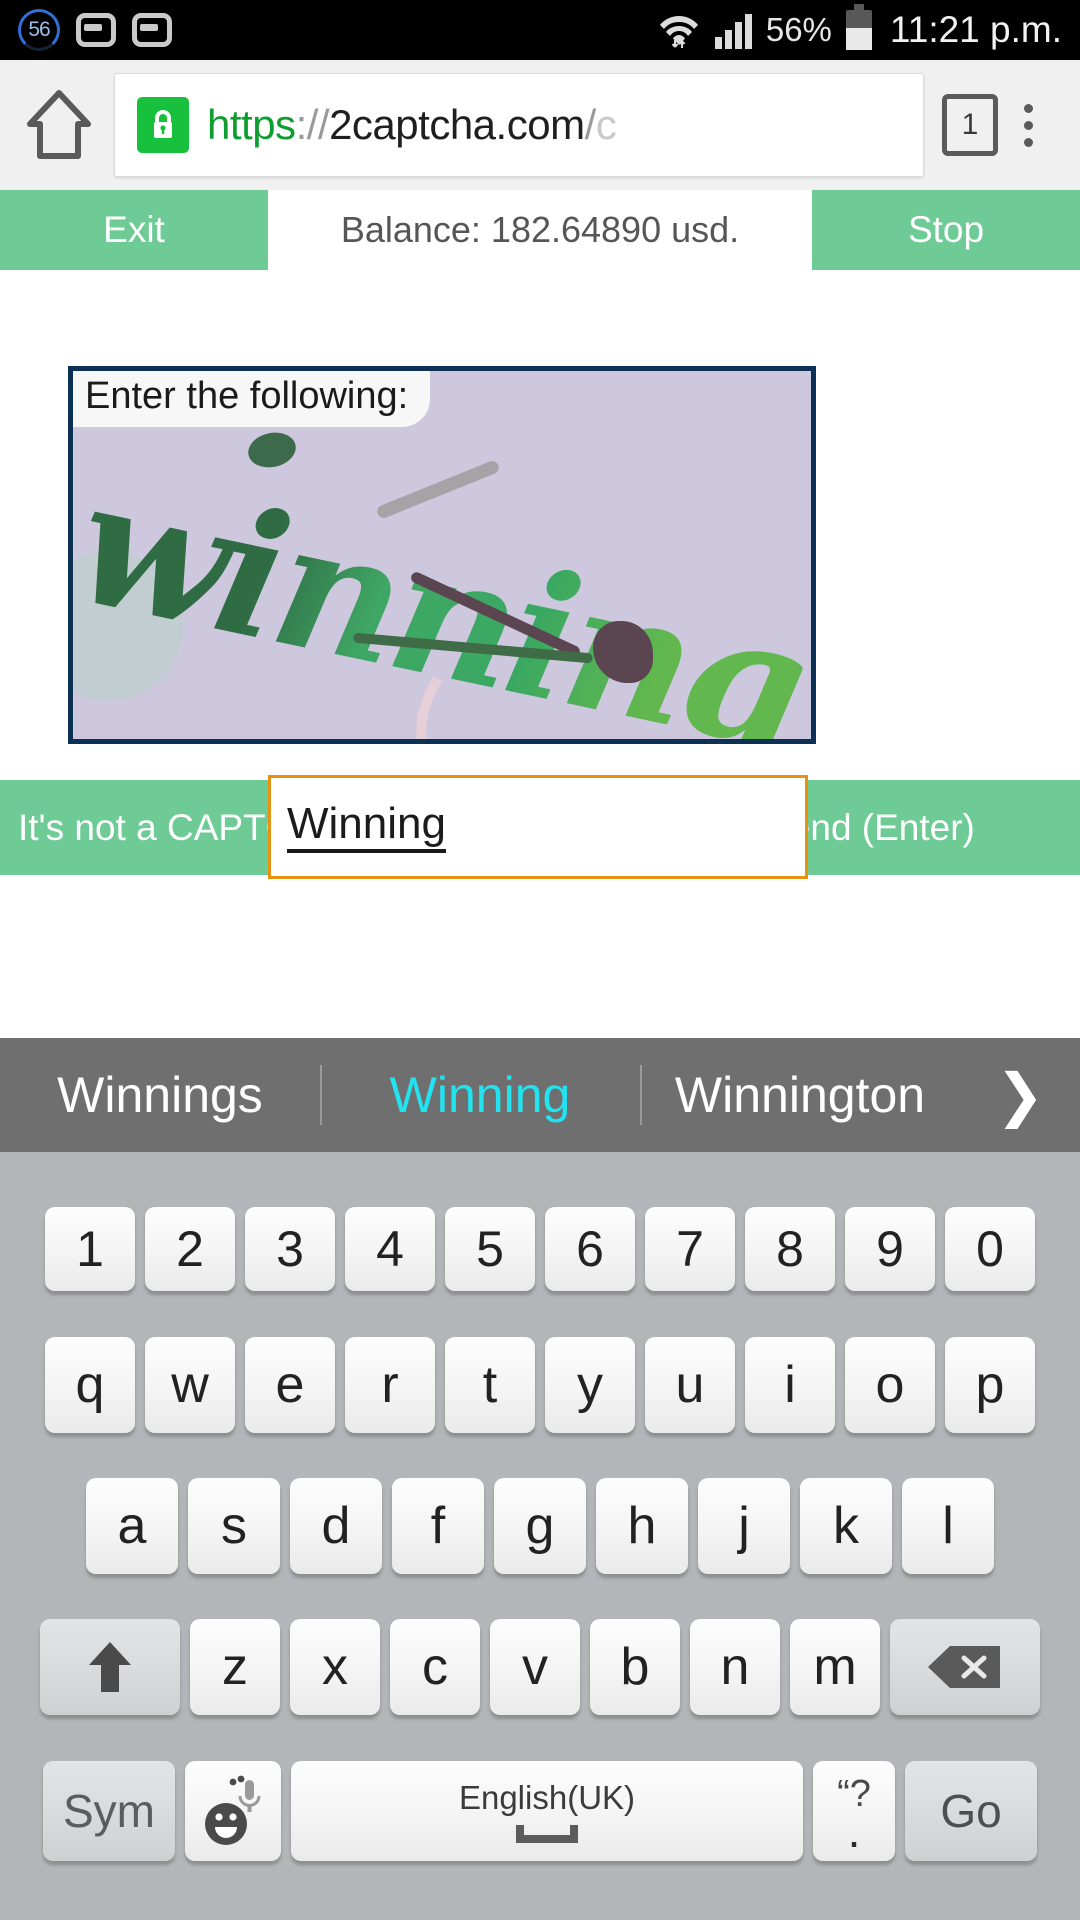  I want to click on punctuation-key: “? ., so click(854, 1810).